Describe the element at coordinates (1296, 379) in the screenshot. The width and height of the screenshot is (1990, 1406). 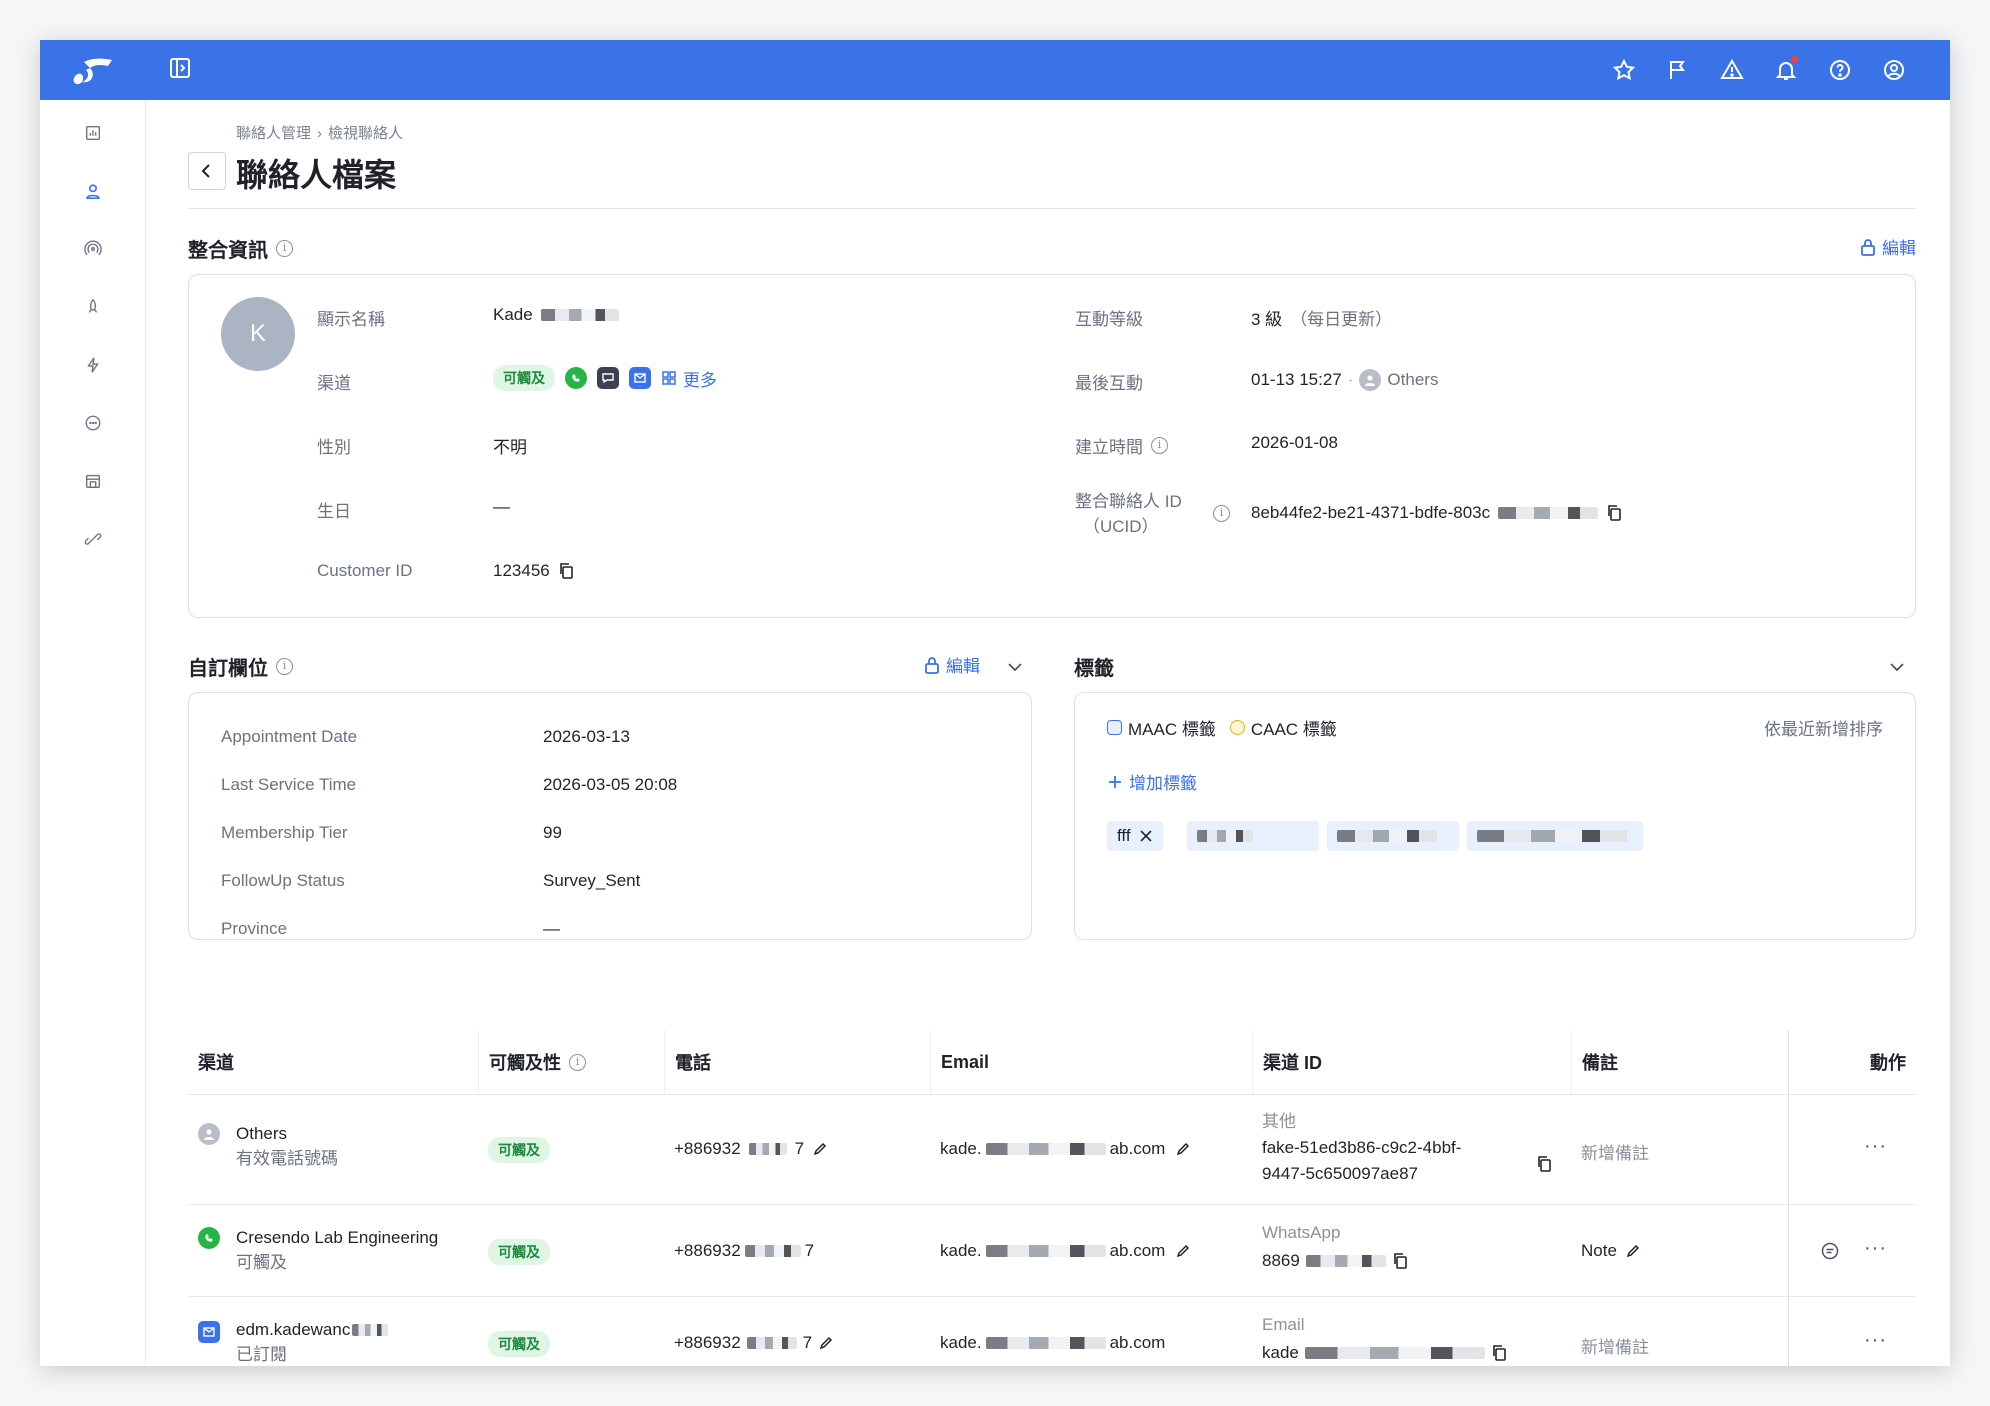
I see `last-interaction-time: 01-13 15:27` at that location.